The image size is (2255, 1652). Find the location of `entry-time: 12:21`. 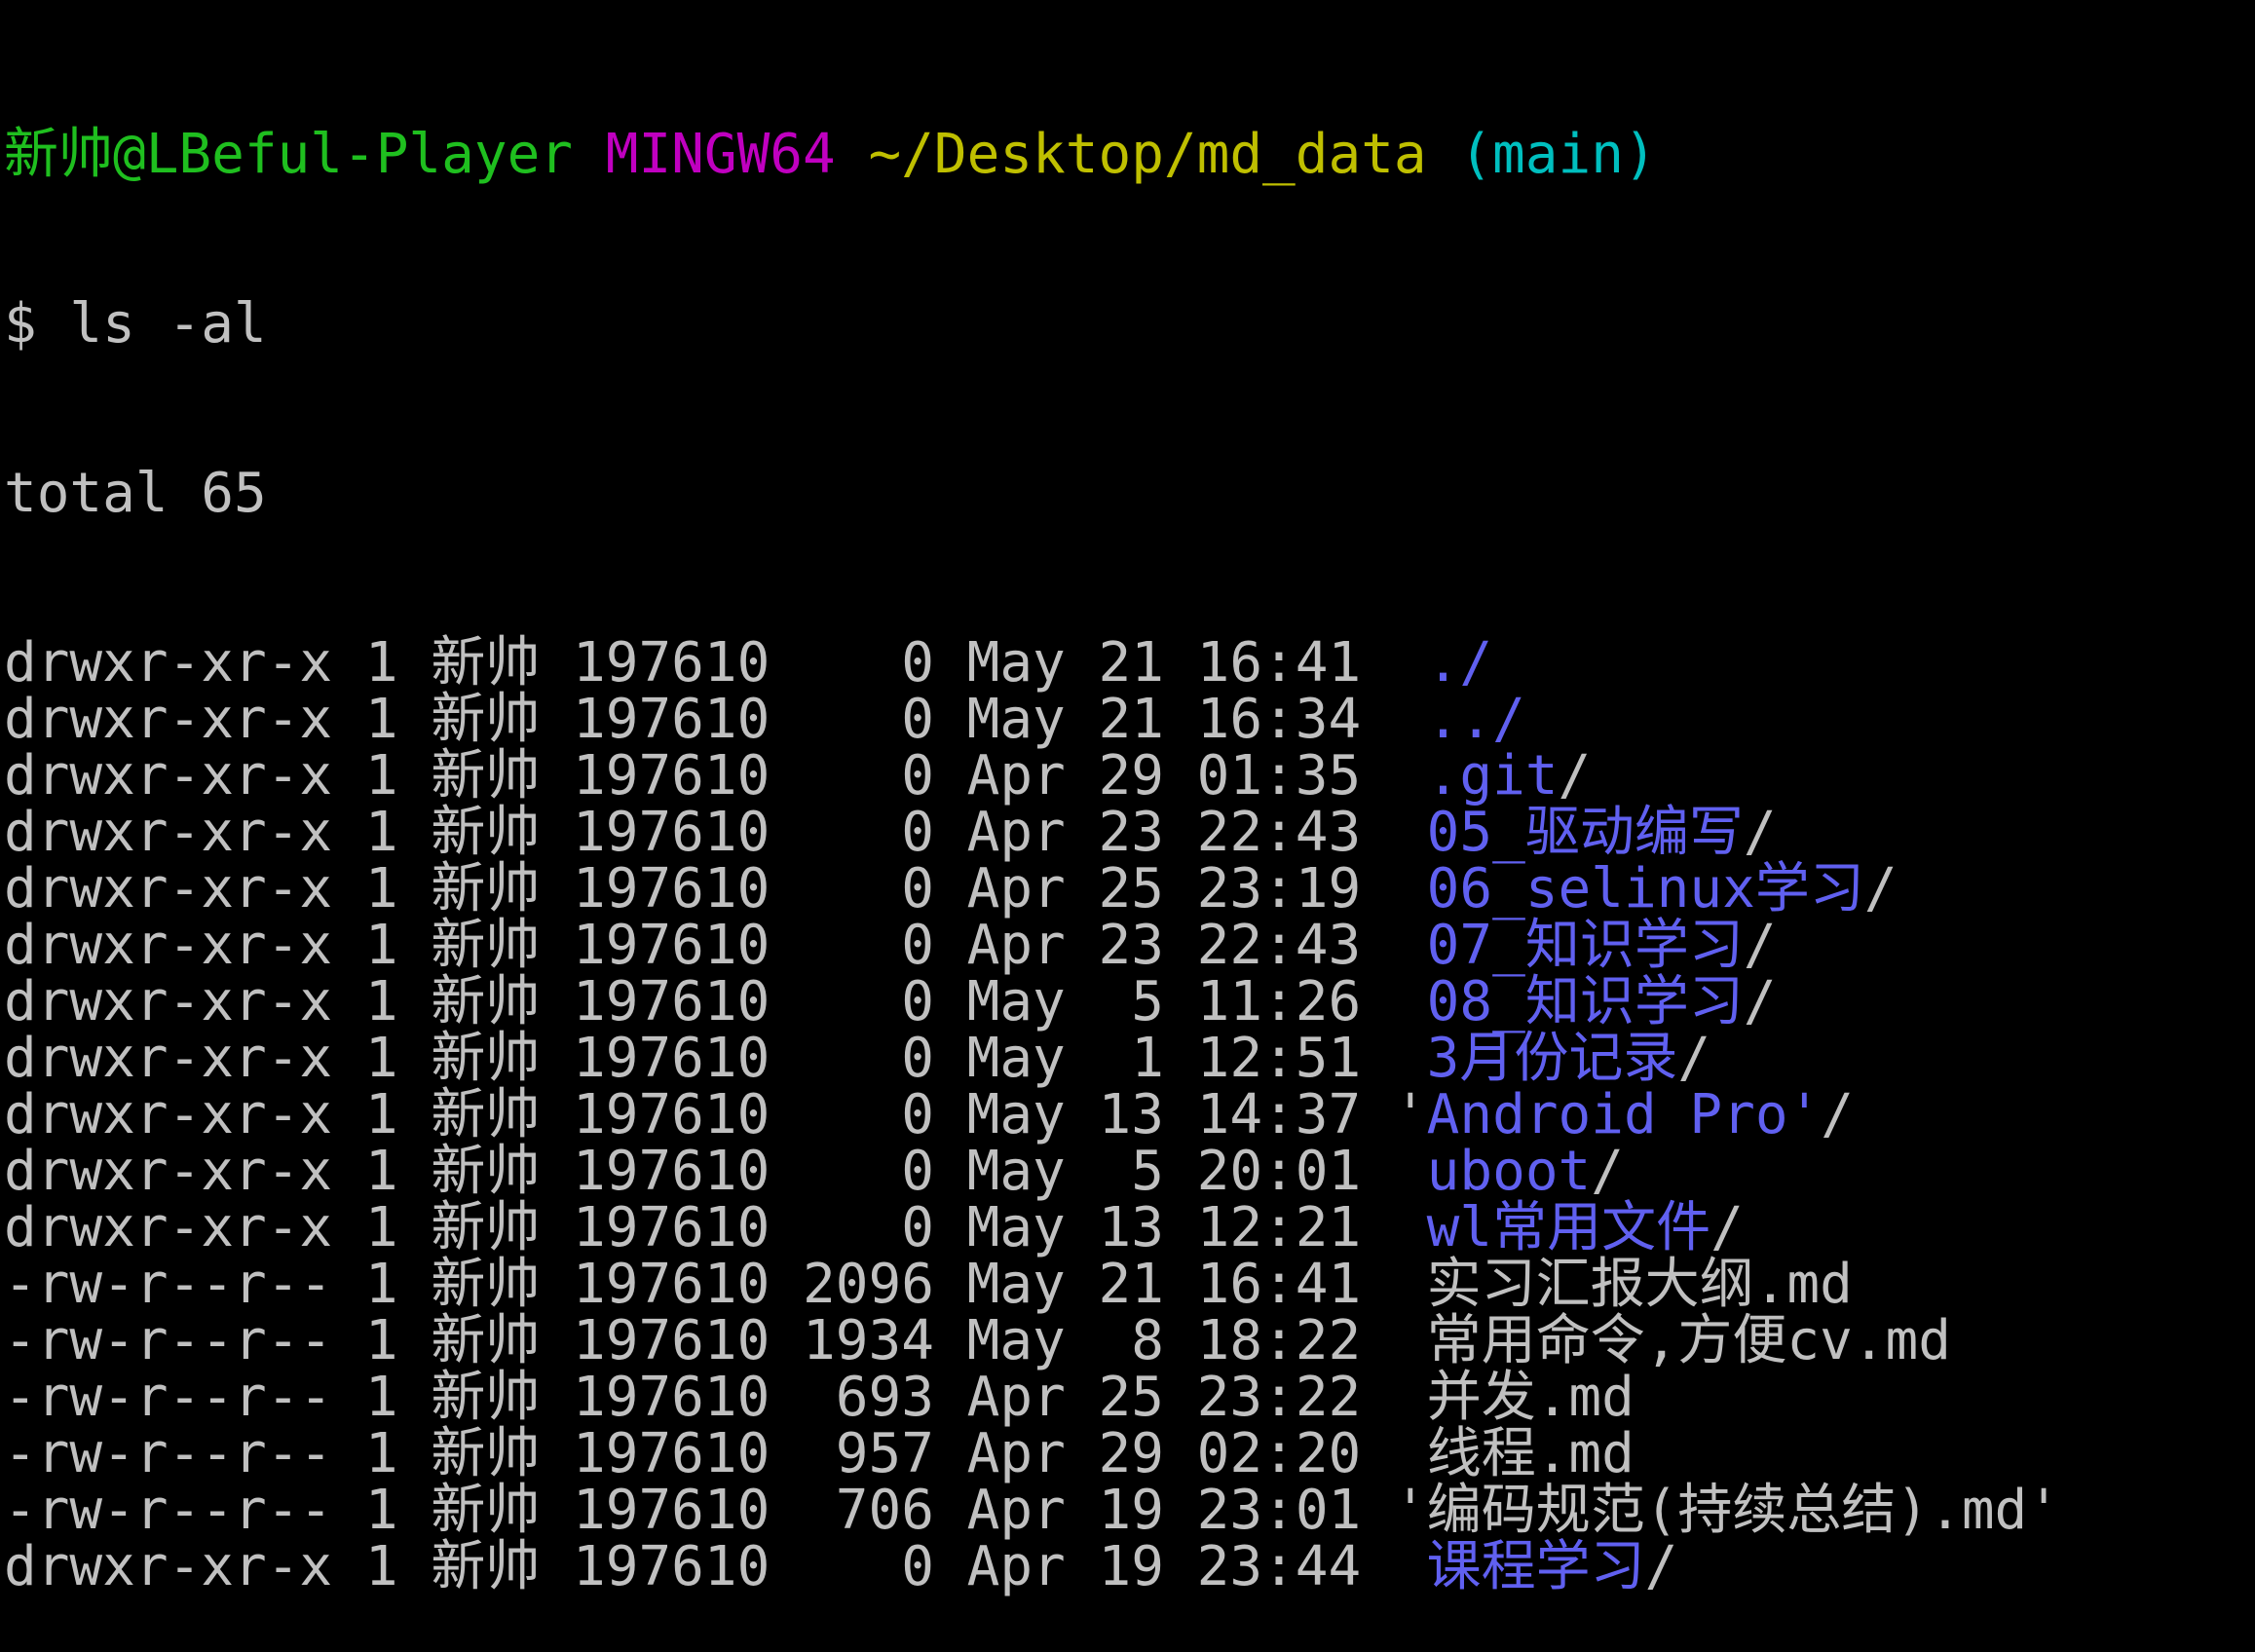

entry-time: 12:21 is located at coordinates (1279, 1228).